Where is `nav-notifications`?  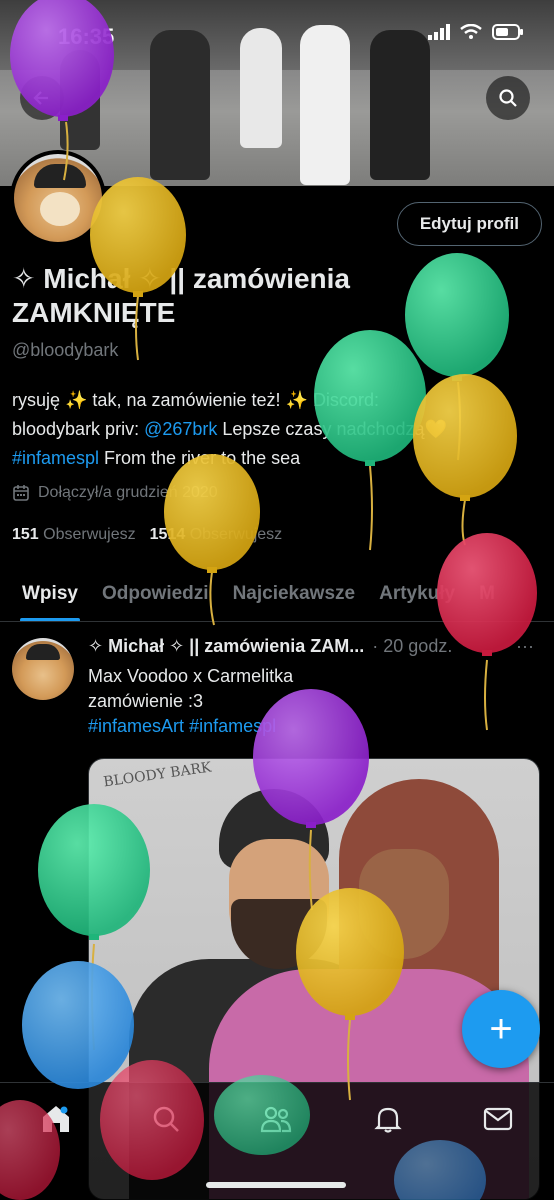
nav-notifications is located at coordinates (388, 1119).